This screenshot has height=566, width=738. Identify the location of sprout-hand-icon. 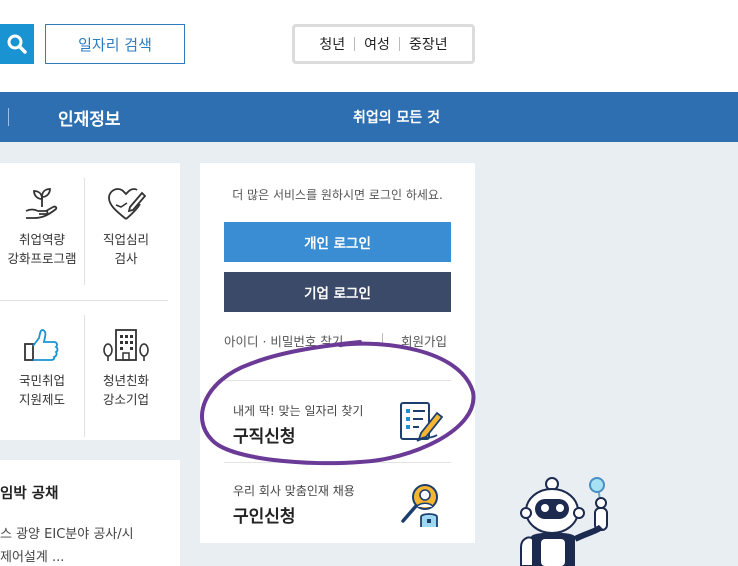
(41, 203).